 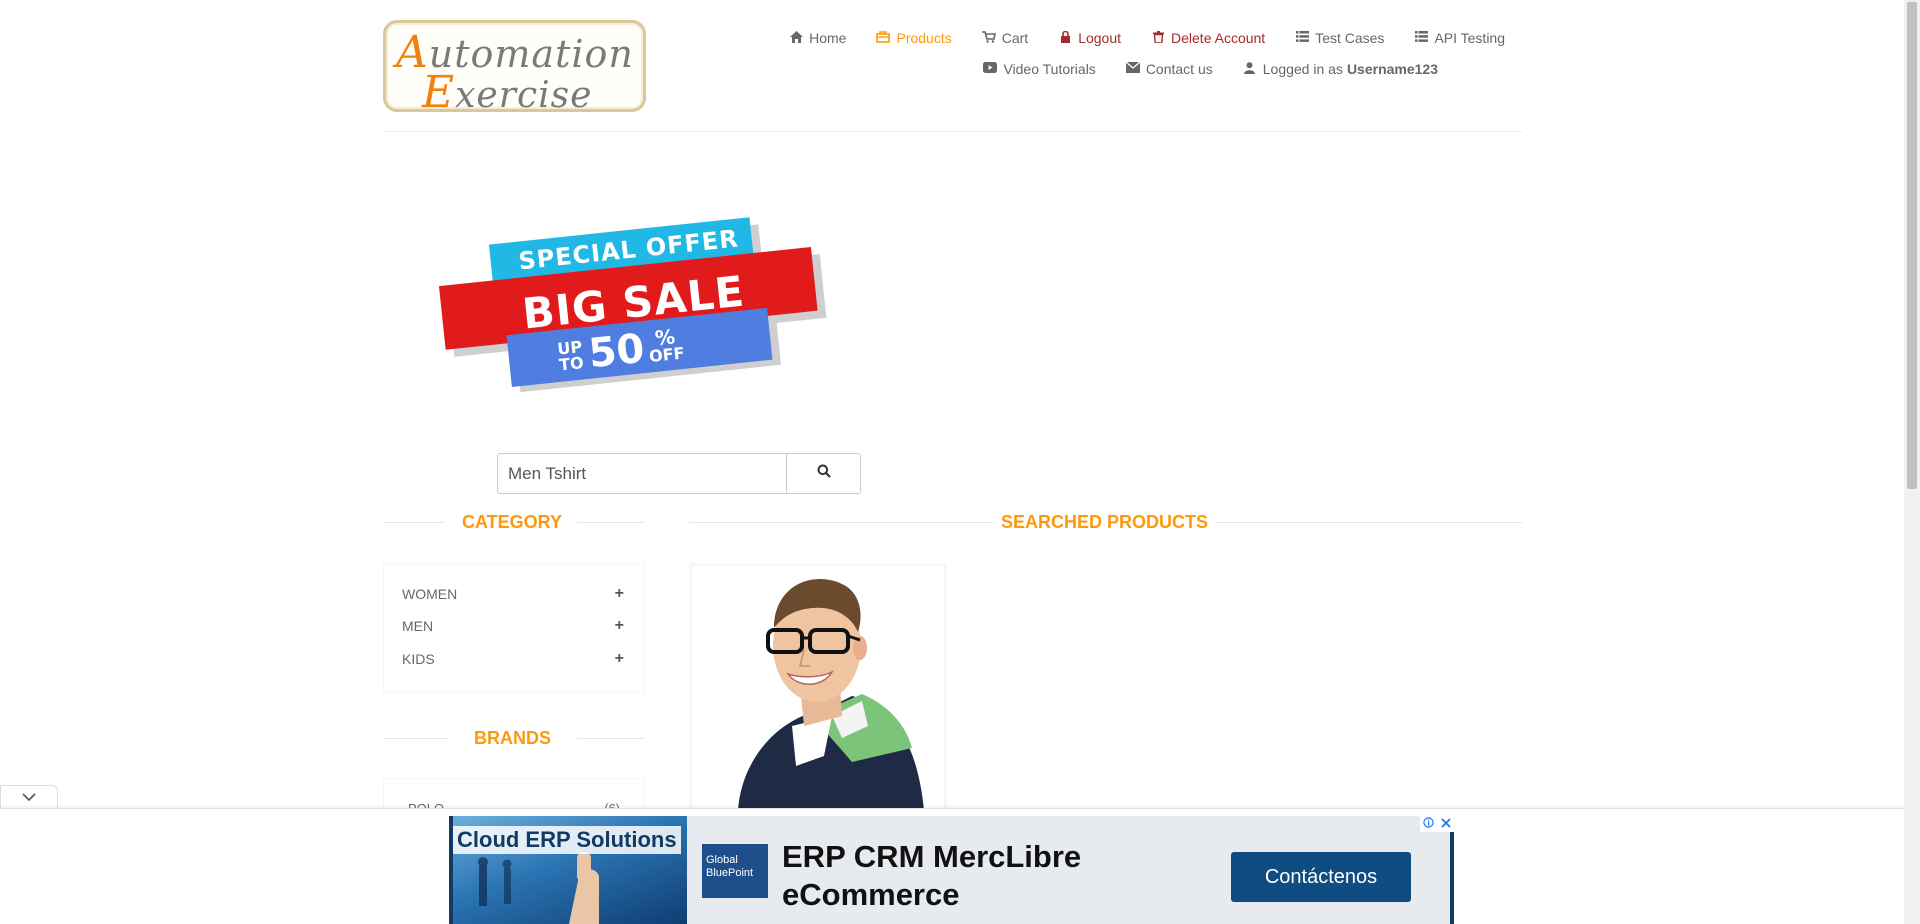 I want to click on category-title-line-left, so click(x=414, y=522).